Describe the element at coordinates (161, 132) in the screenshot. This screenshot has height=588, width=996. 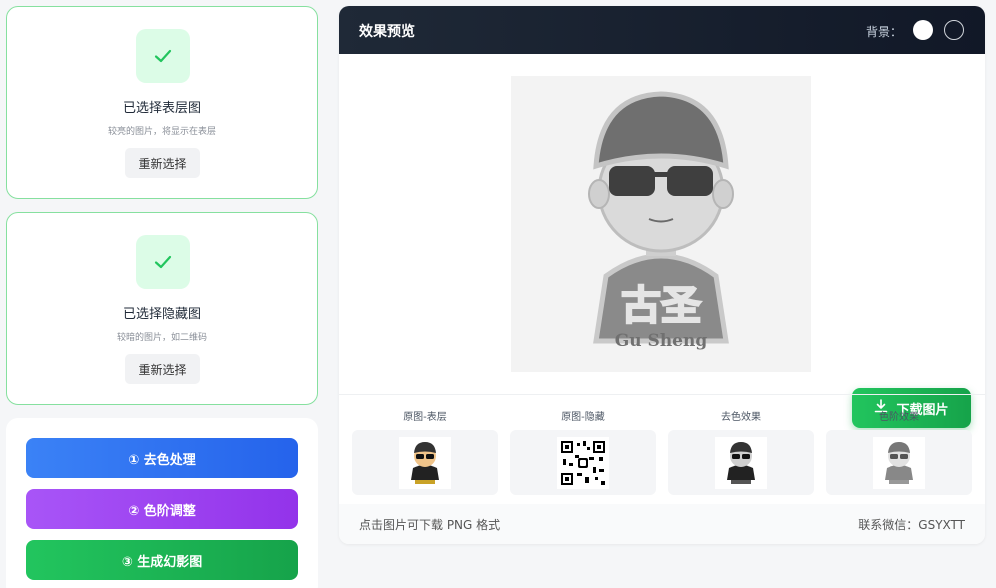
I see `top-layer-subtitle: 较亮的图片，将显示在表层` at that location.